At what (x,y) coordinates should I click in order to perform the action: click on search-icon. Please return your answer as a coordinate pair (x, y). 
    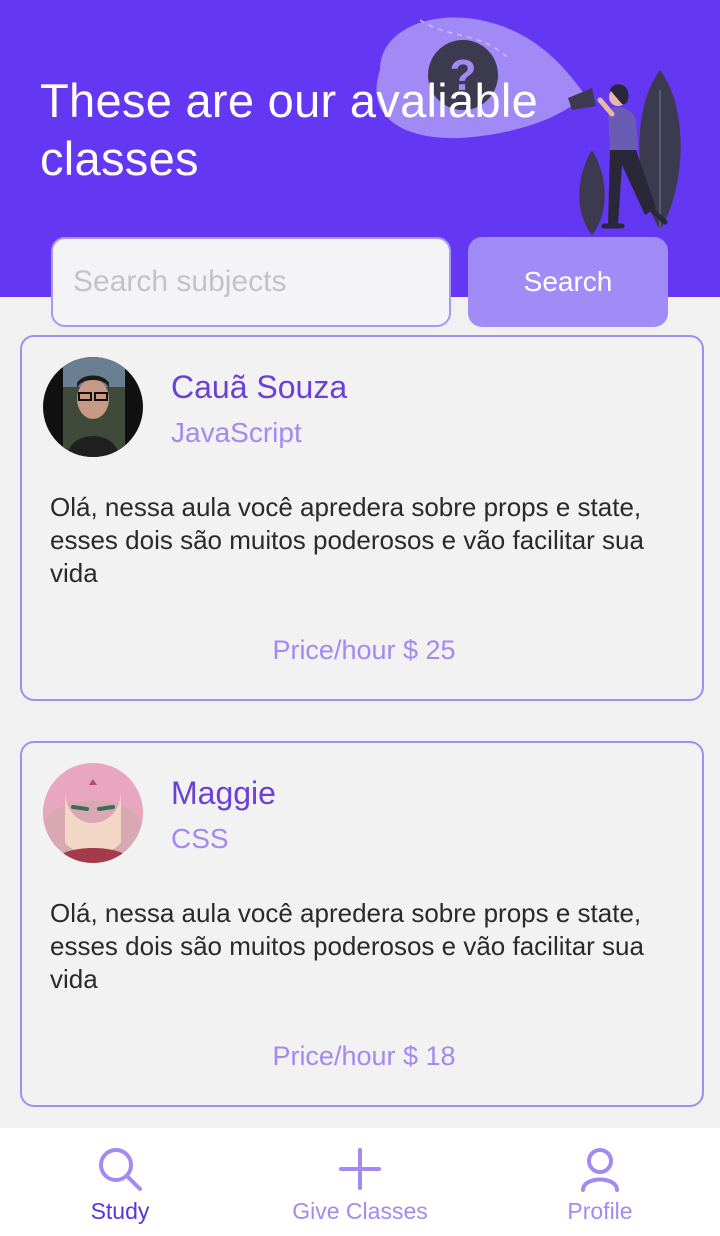
    Looking at the image, I should click on (120, 1169).